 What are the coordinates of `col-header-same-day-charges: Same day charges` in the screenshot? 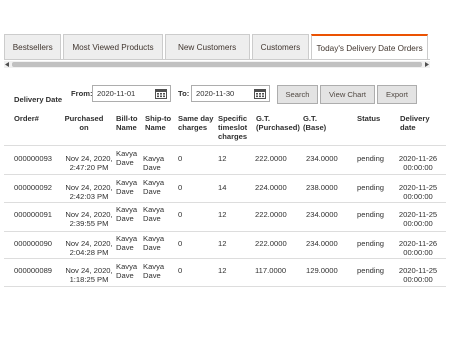 It's located at (196, 123).